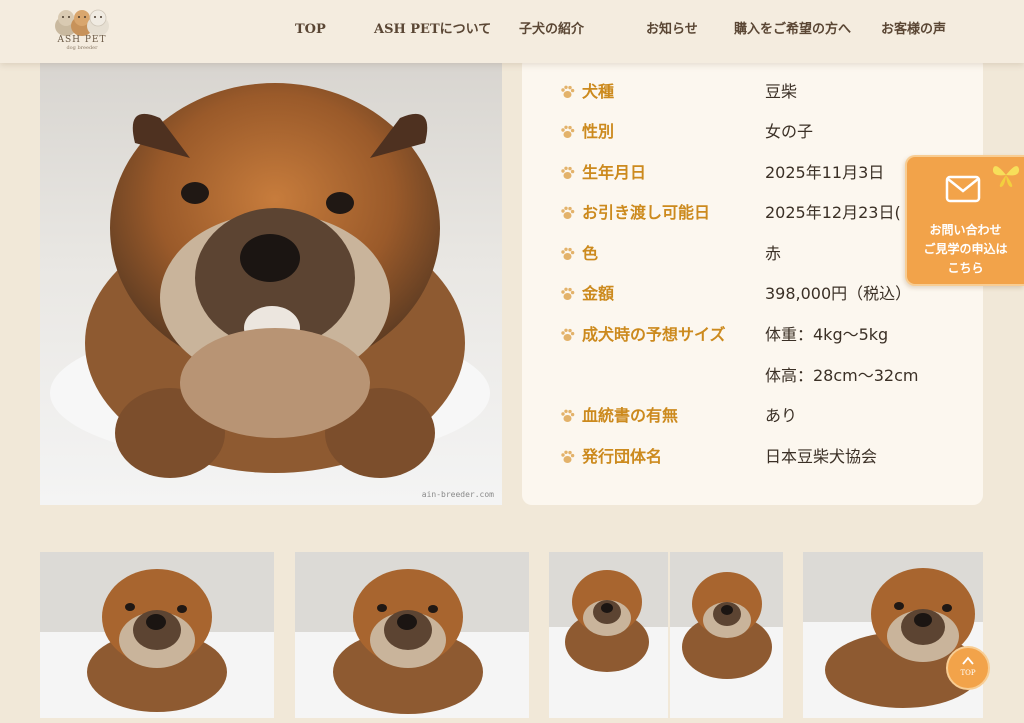  What do you see at coordinates (965, 249) in the screenshot?
I see `contact-line-2: ご見学の申込は` at bounding box center [965, 249].